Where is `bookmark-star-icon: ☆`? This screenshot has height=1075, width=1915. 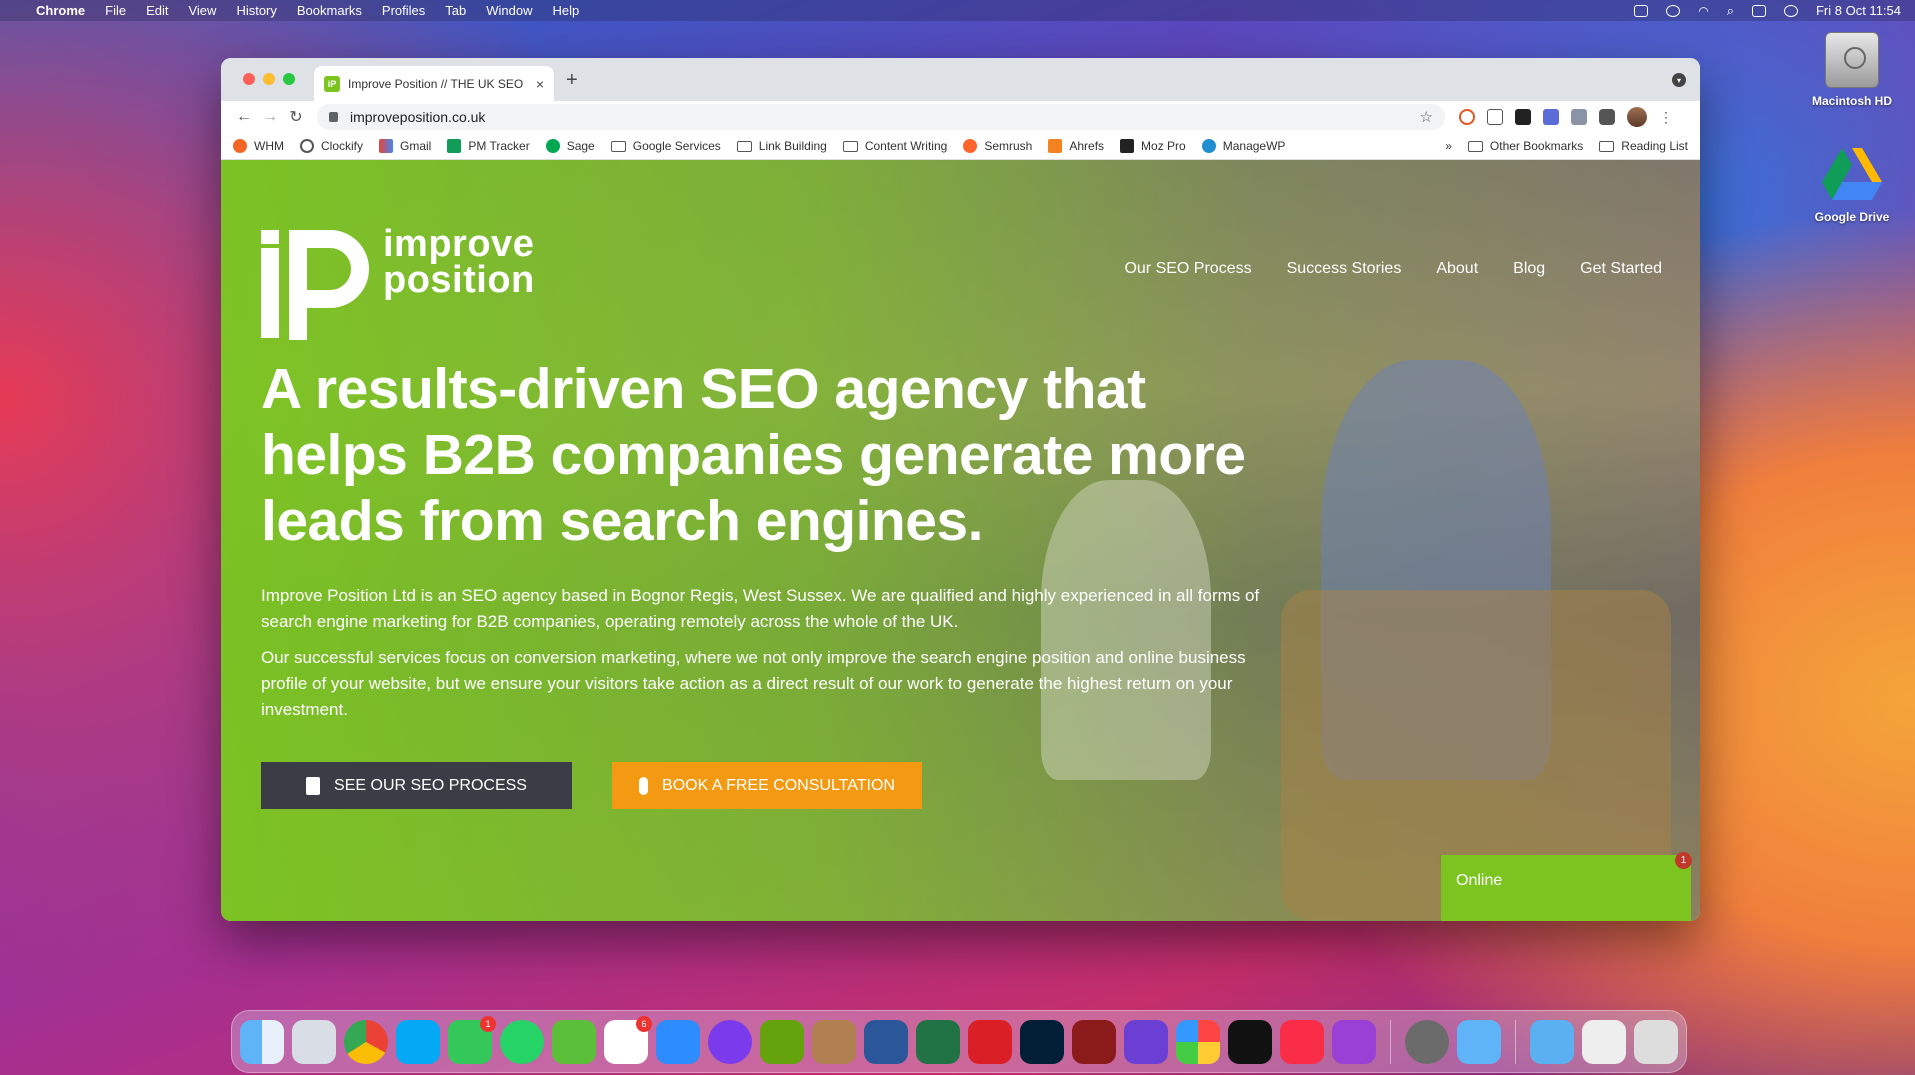 bookmark-star-icon: ☆ is located at coordinates (1426, 117).